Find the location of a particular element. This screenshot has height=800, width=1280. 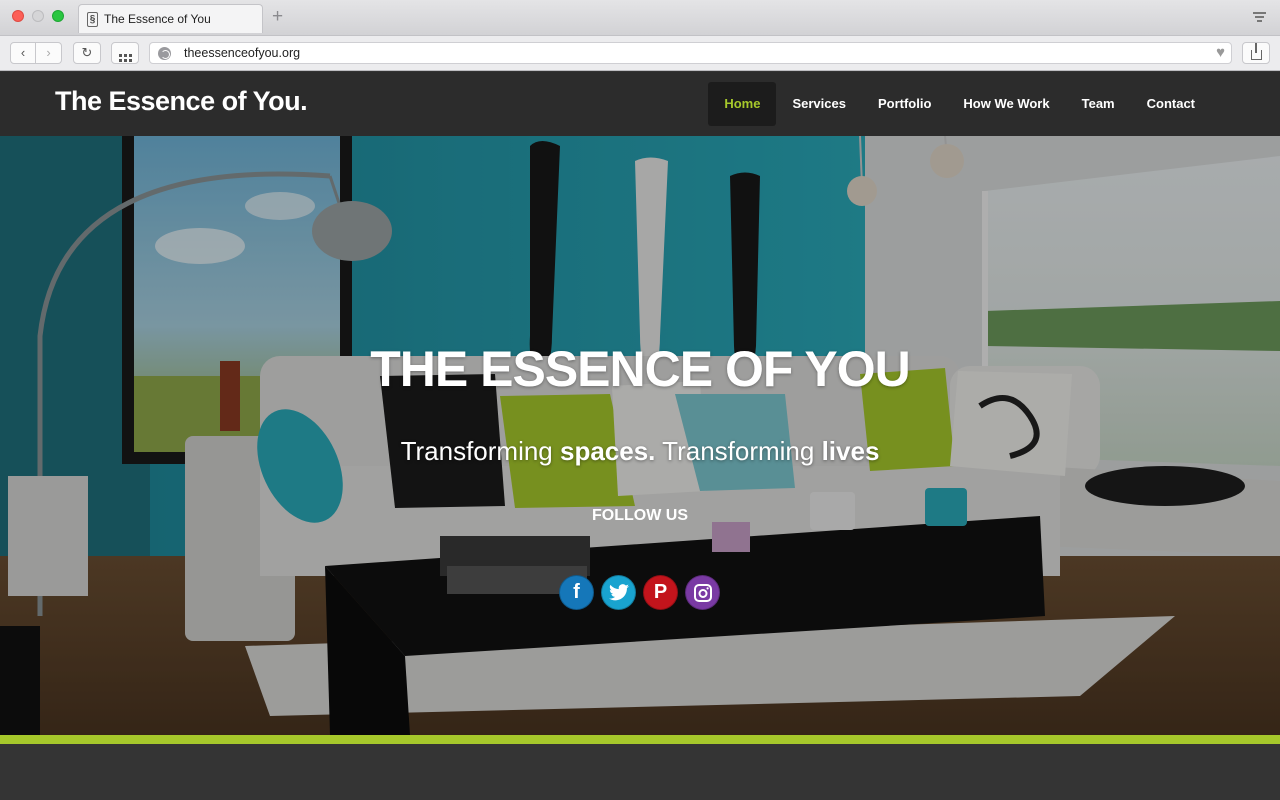

hero-title-part3: OF is located at coordinates (758, 369).